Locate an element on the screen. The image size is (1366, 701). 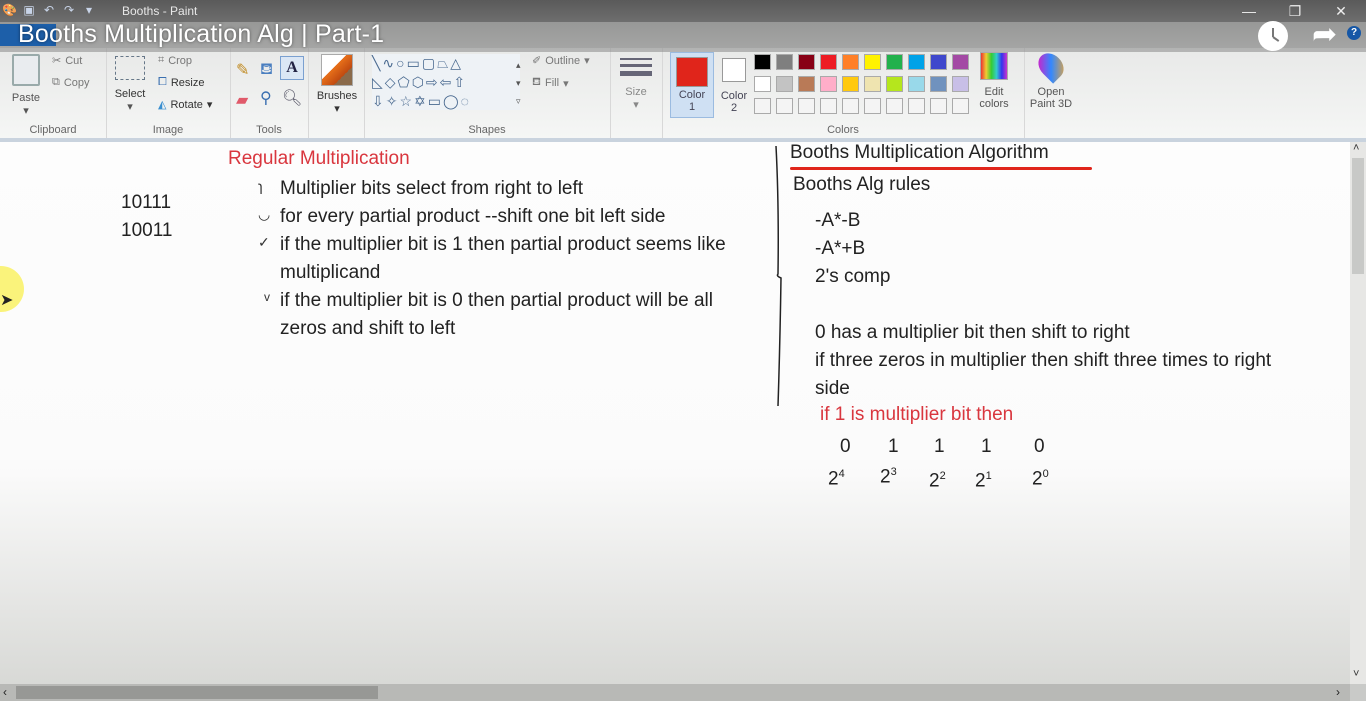
horizontal-scrollbar: ‹ › is located at coordinates (675, 692).